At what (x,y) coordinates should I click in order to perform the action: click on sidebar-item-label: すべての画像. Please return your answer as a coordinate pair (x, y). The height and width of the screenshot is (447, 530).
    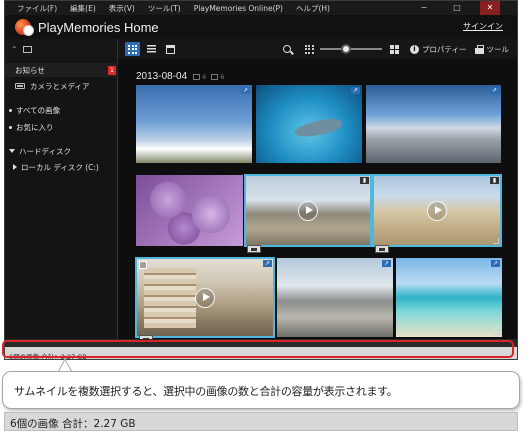
    Looking at the image, I should click on (38, 110).